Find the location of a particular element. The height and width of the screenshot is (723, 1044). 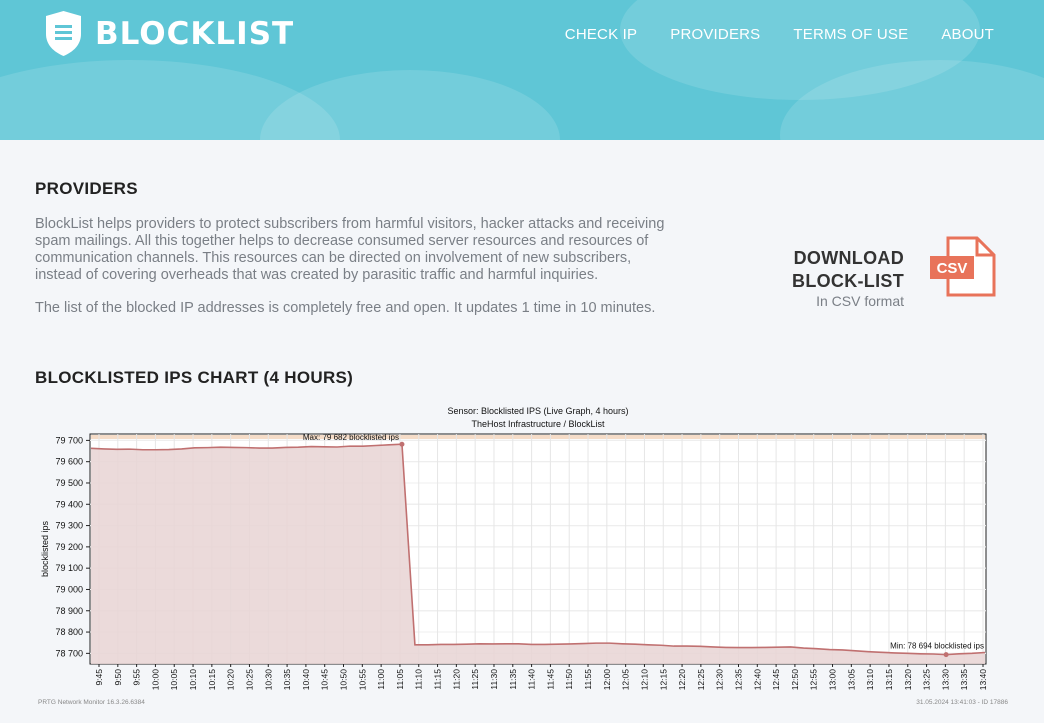

x-tick-label: 11:05 is located at coordinates (400, 679).